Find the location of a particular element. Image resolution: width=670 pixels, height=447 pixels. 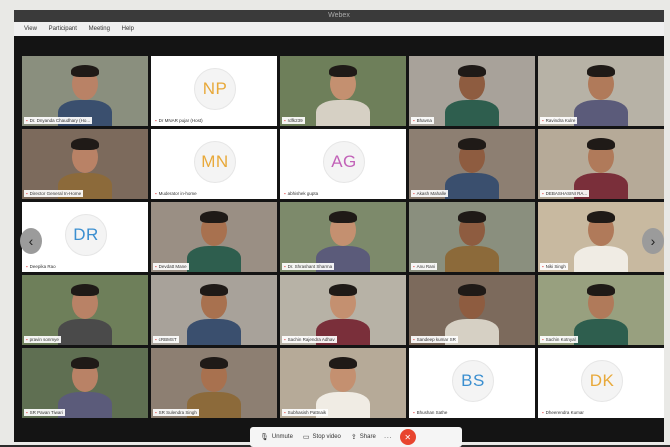

participant-name-label: SR Sulendra Singh is located at coordinates (177, 412).